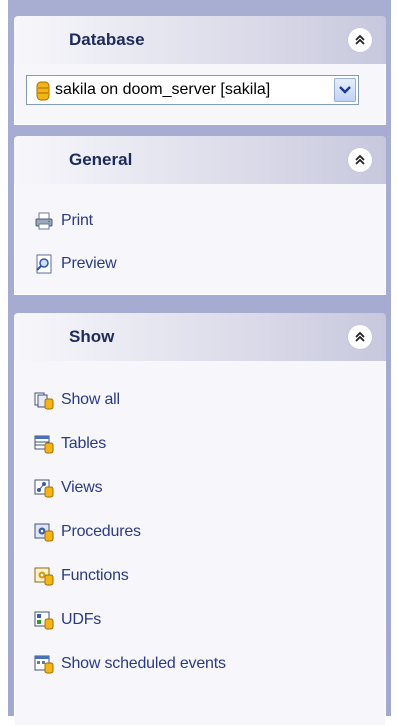 The image size is (397, 727). I want to click on preview-link: Preview, so click(75, 264).